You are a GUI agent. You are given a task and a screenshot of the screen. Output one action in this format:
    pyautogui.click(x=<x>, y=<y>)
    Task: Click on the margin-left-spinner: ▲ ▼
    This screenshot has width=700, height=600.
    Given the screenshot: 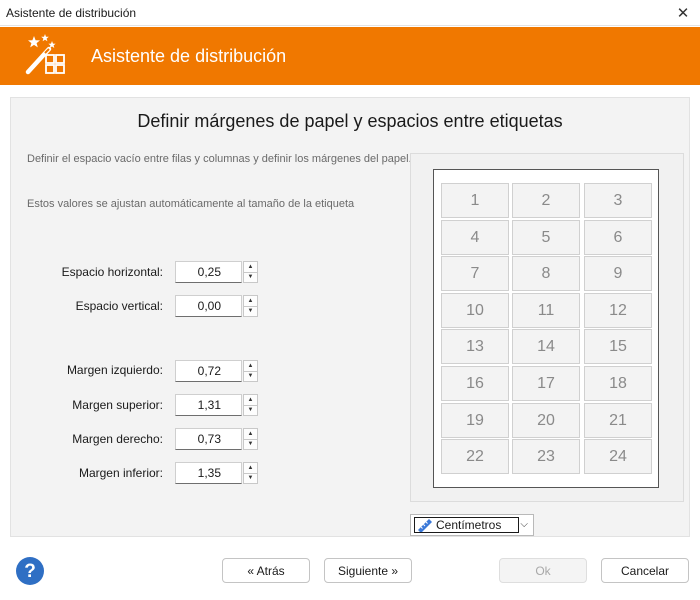 What is the action you would take?
    pyautogui.click(x=250, y=371)
    